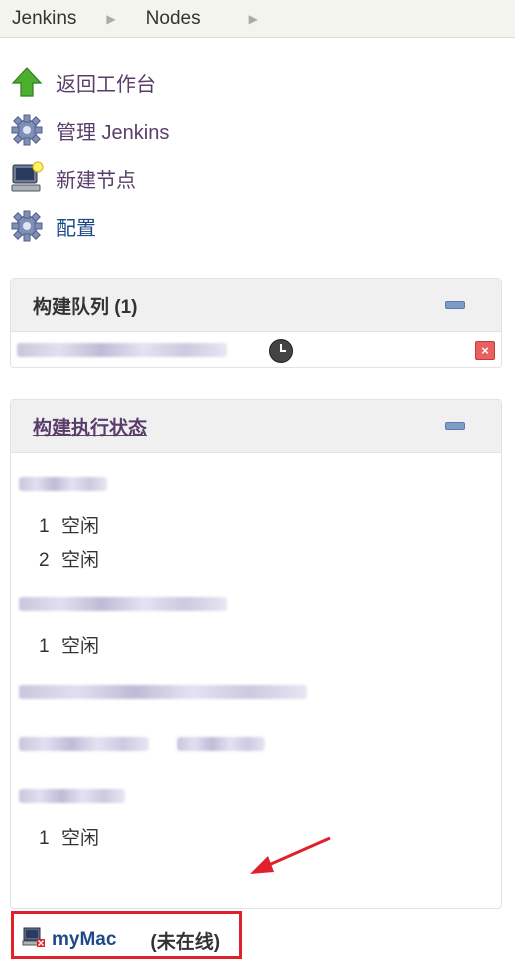 The width and height of the screenshot is (515, 959). I want to click on offline-node-mymac: myMac (未在线), so click(121, 940).